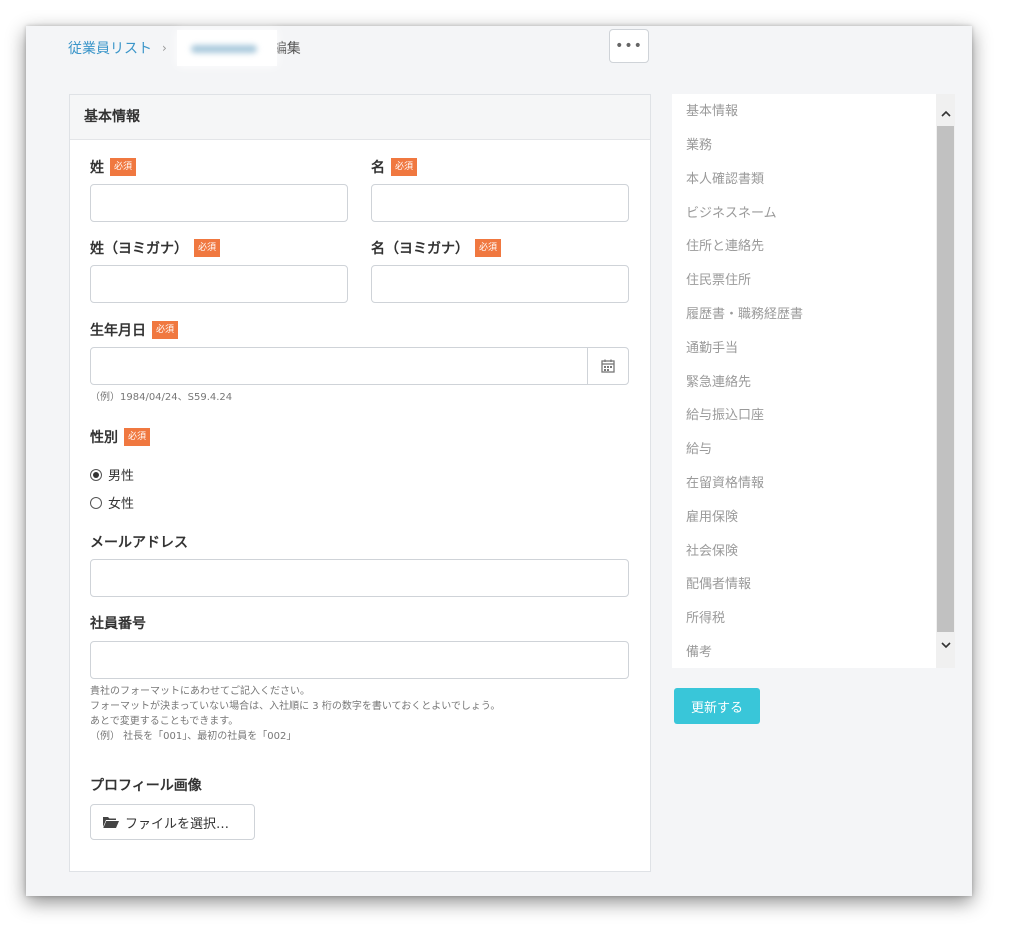 The image size is (1024, 949). What do you see at coordinates (110, 48) in the screenshot?
I see `breadcrumb-employee-list-link: 従業員リスト` at bounding box center [110, 48].